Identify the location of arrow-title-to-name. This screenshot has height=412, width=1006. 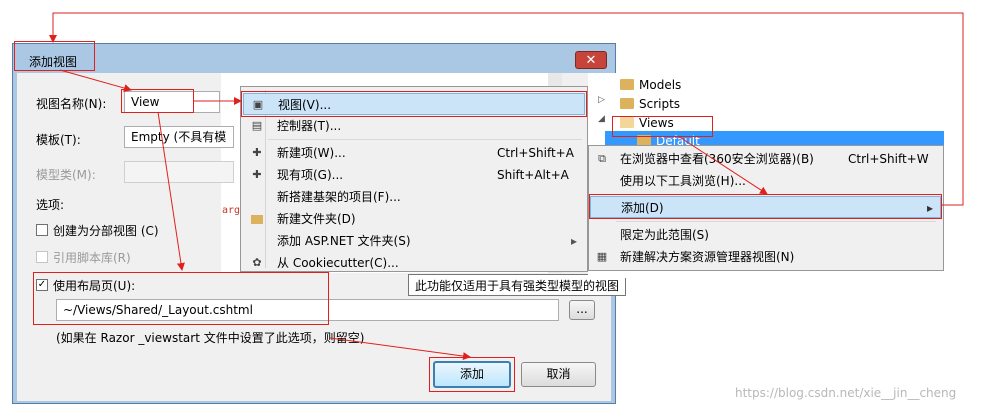
(95, 80).